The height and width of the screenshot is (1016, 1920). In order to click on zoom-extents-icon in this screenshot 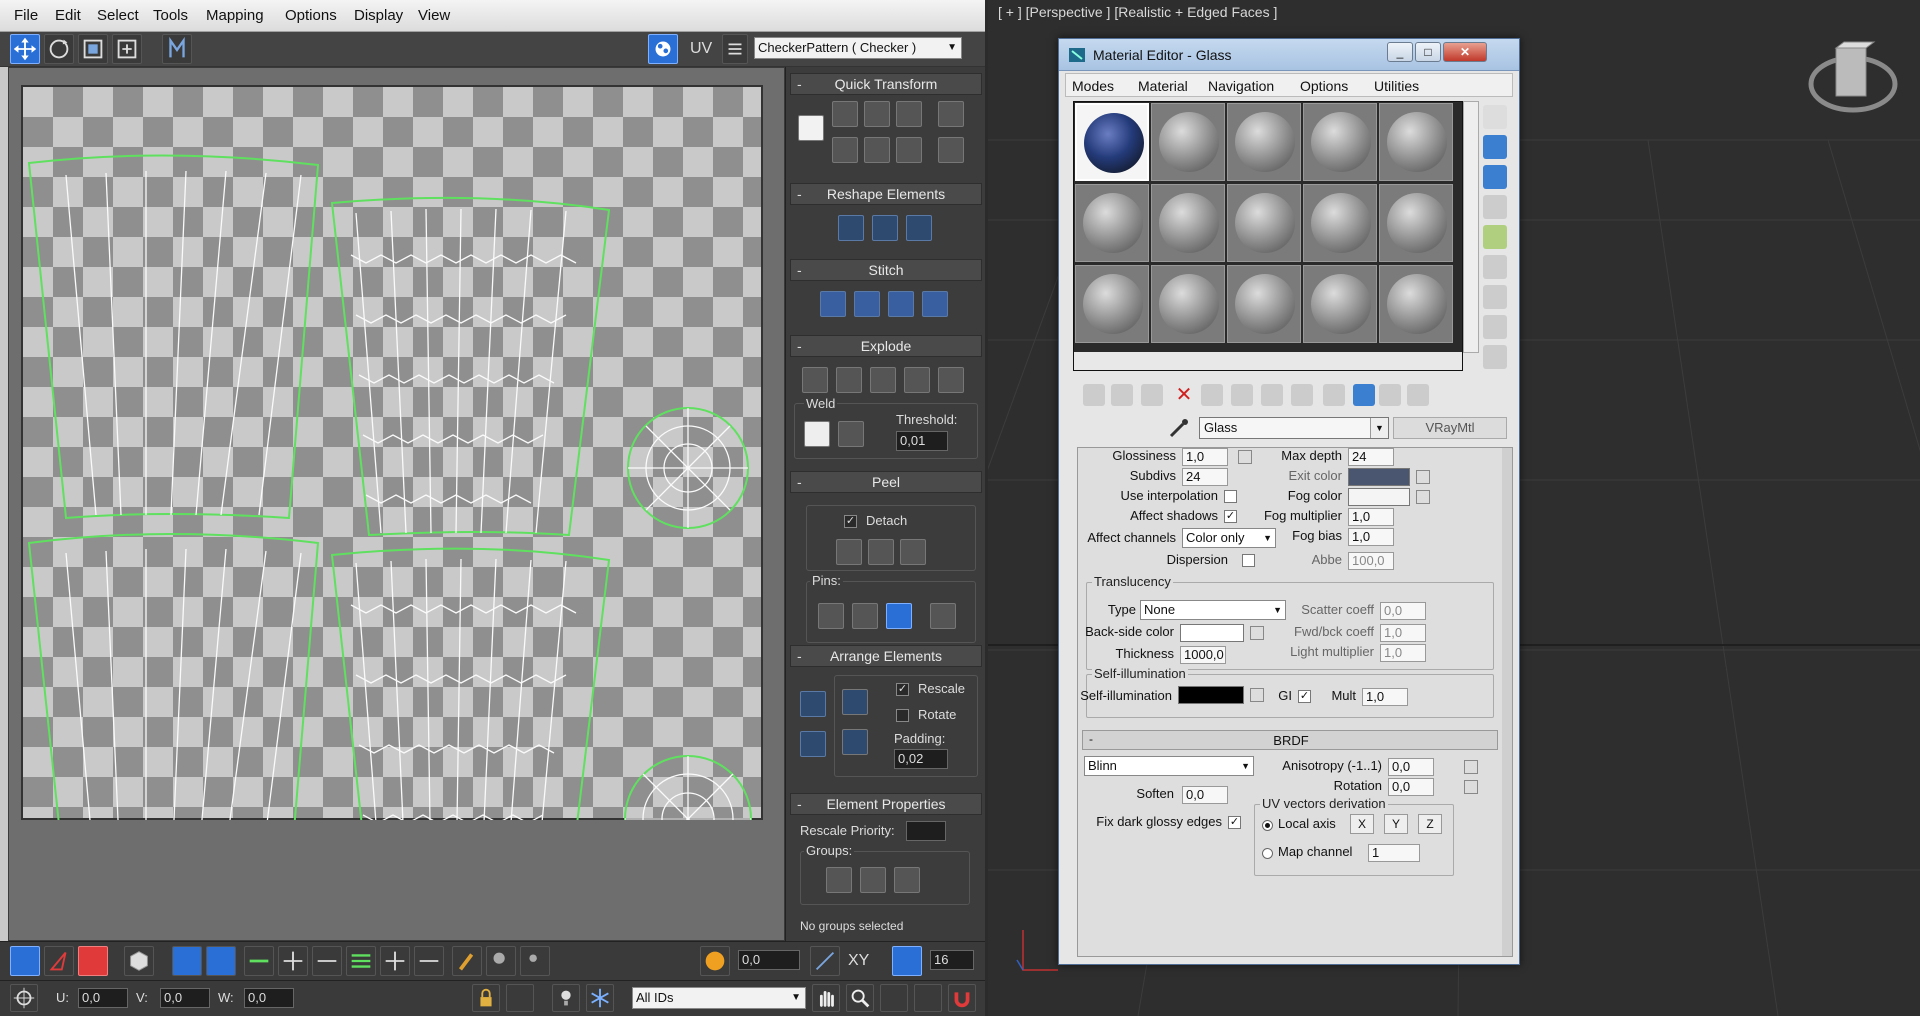, I will do `click(928, 998)`.